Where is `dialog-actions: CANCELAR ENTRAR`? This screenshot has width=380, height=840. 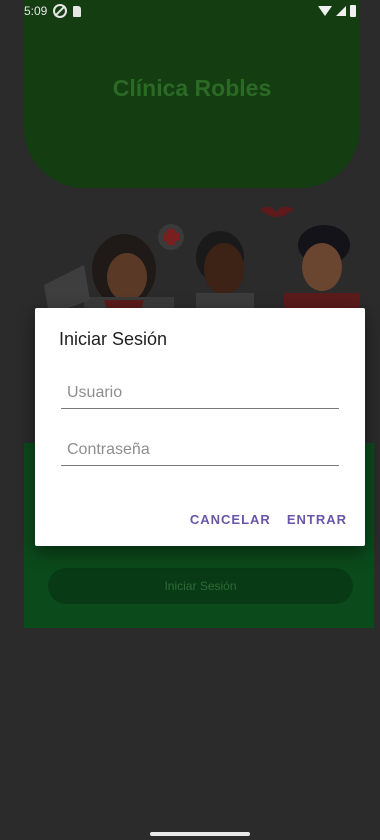 dialog-actions: CANCELAR ENTRAR is located at coordinates (268, 519).